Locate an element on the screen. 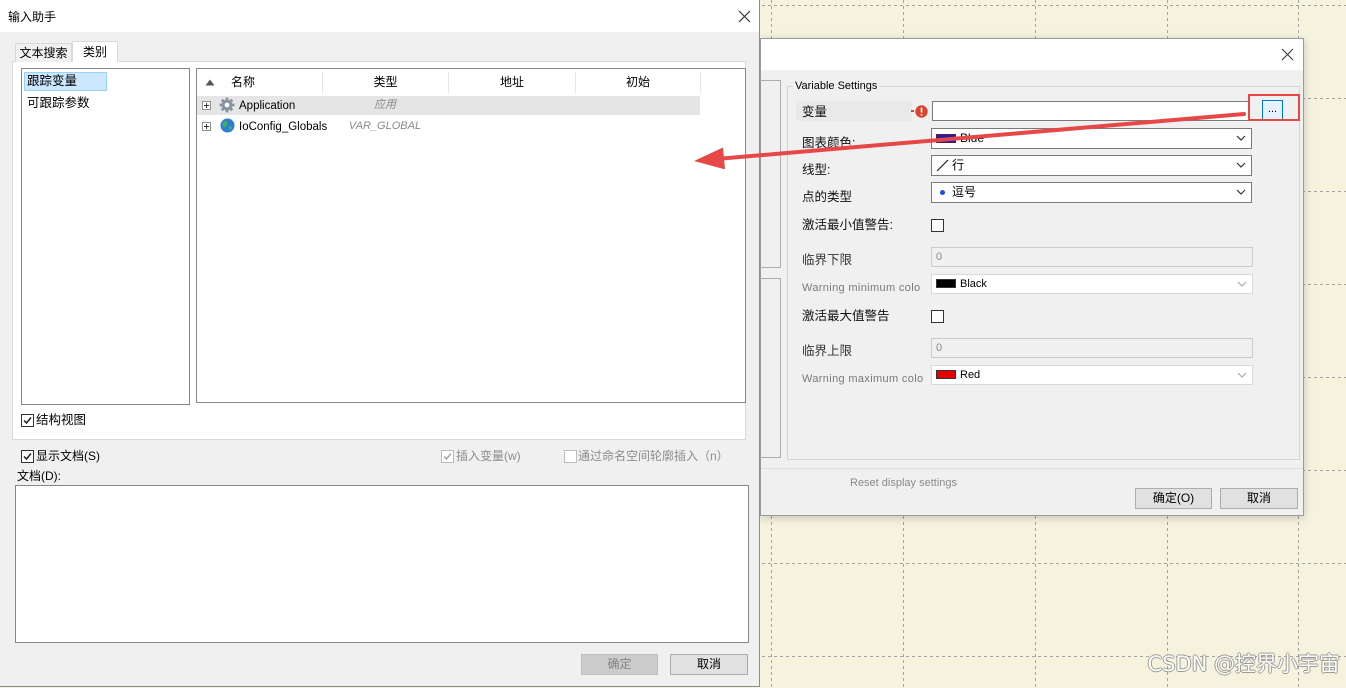 The width and height of the screenshot is (1346, 688). variable-input is located at coordinates (1090, 111).